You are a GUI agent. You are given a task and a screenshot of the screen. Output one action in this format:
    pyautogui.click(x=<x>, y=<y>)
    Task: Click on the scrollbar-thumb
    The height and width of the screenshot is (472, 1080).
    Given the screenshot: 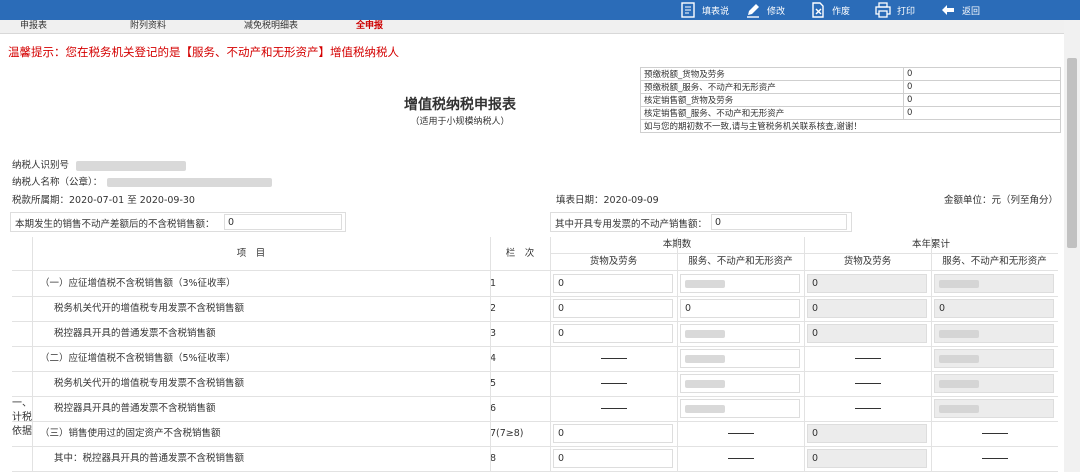 What is the action you would take?
    pyautogui.click(x=1072, y=153)
    